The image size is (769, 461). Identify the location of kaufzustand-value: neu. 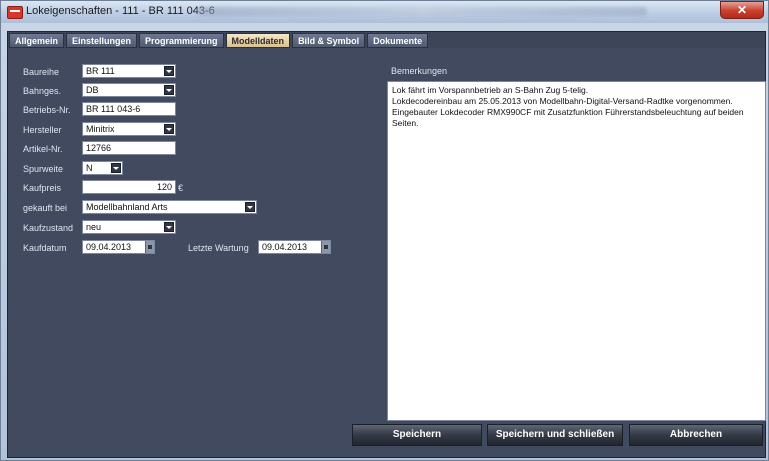
(94, 227).